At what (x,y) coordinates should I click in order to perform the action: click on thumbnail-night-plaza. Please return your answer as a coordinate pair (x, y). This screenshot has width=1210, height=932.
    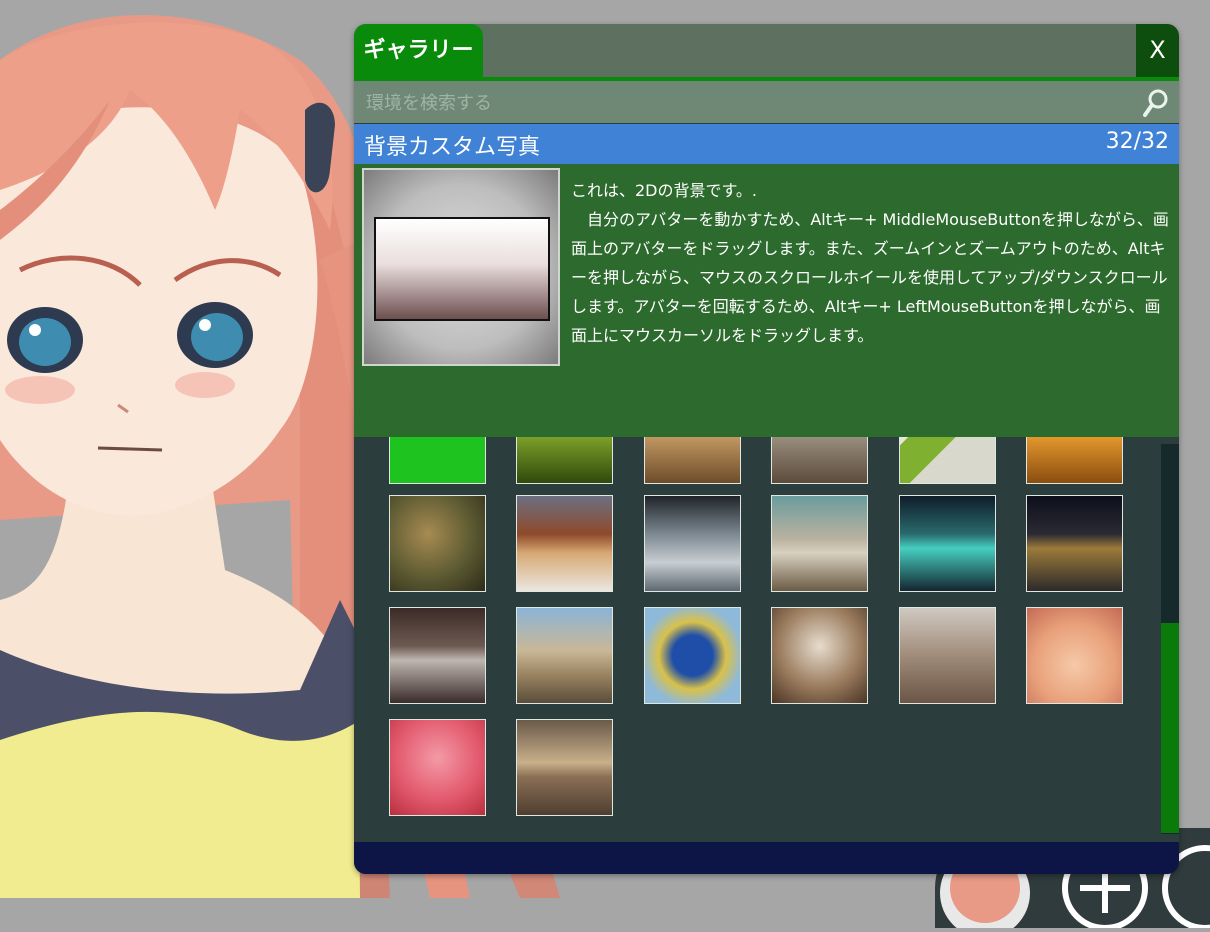
    Looking at the image, I should click on (1074, 543).